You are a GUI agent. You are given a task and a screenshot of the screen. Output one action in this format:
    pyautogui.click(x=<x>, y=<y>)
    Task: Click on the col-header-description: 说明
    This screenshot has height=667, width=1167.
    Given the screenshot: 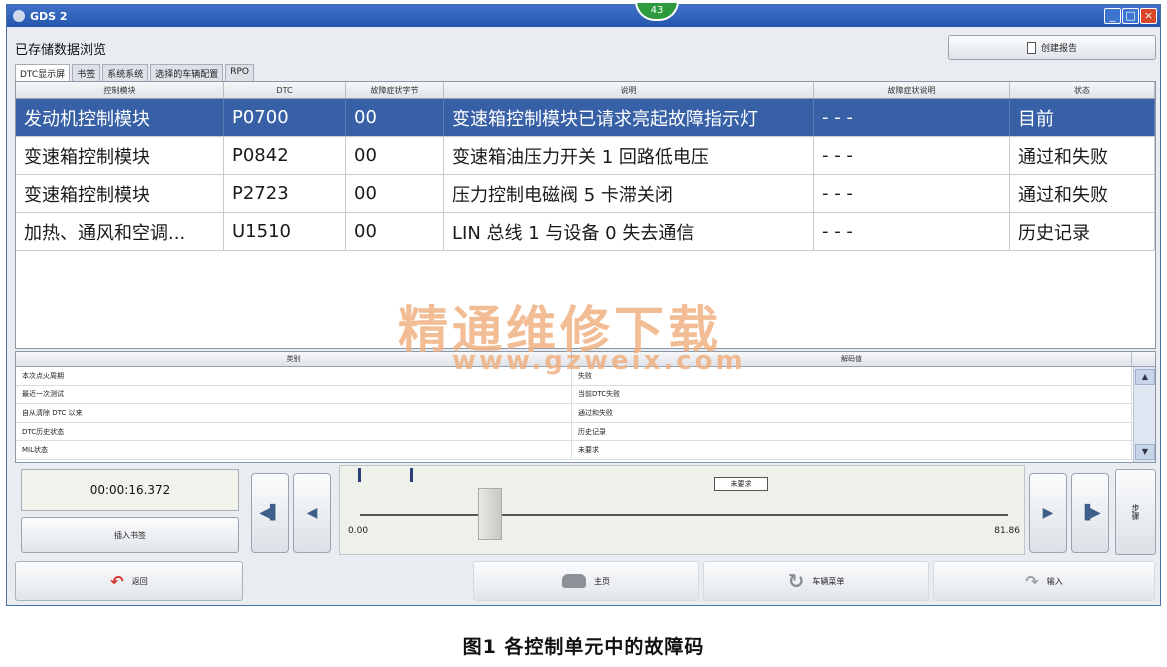 What is the action you would take?
    pyautogui.click(x=629, y=90)
    